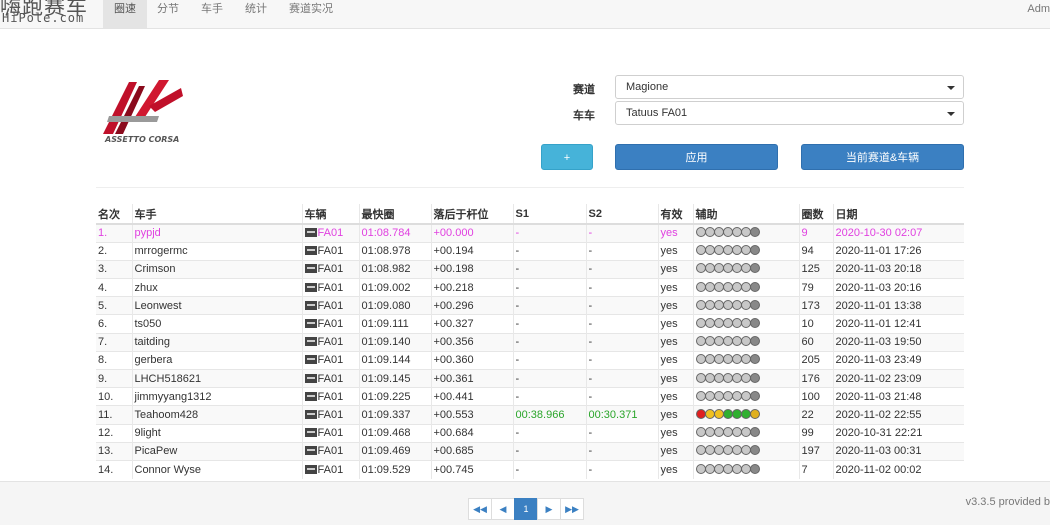 This screenshot has width=1050, height=525. Describe the element at coordinates (1038, 9) in the screenshot. I see `nav-admin-link: Adm` at that location.